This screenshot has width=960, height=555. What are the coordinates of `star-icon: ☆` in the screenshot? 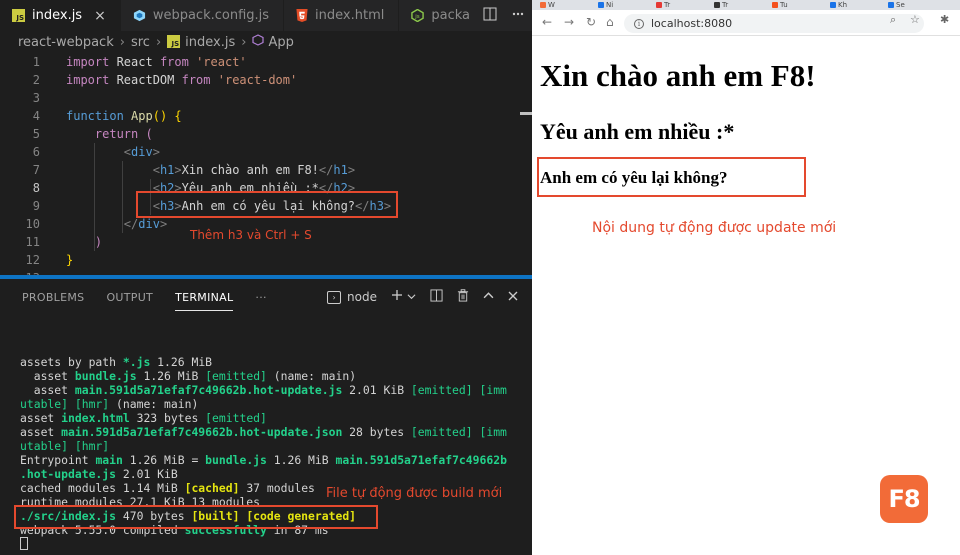 It's located at (915, 19).